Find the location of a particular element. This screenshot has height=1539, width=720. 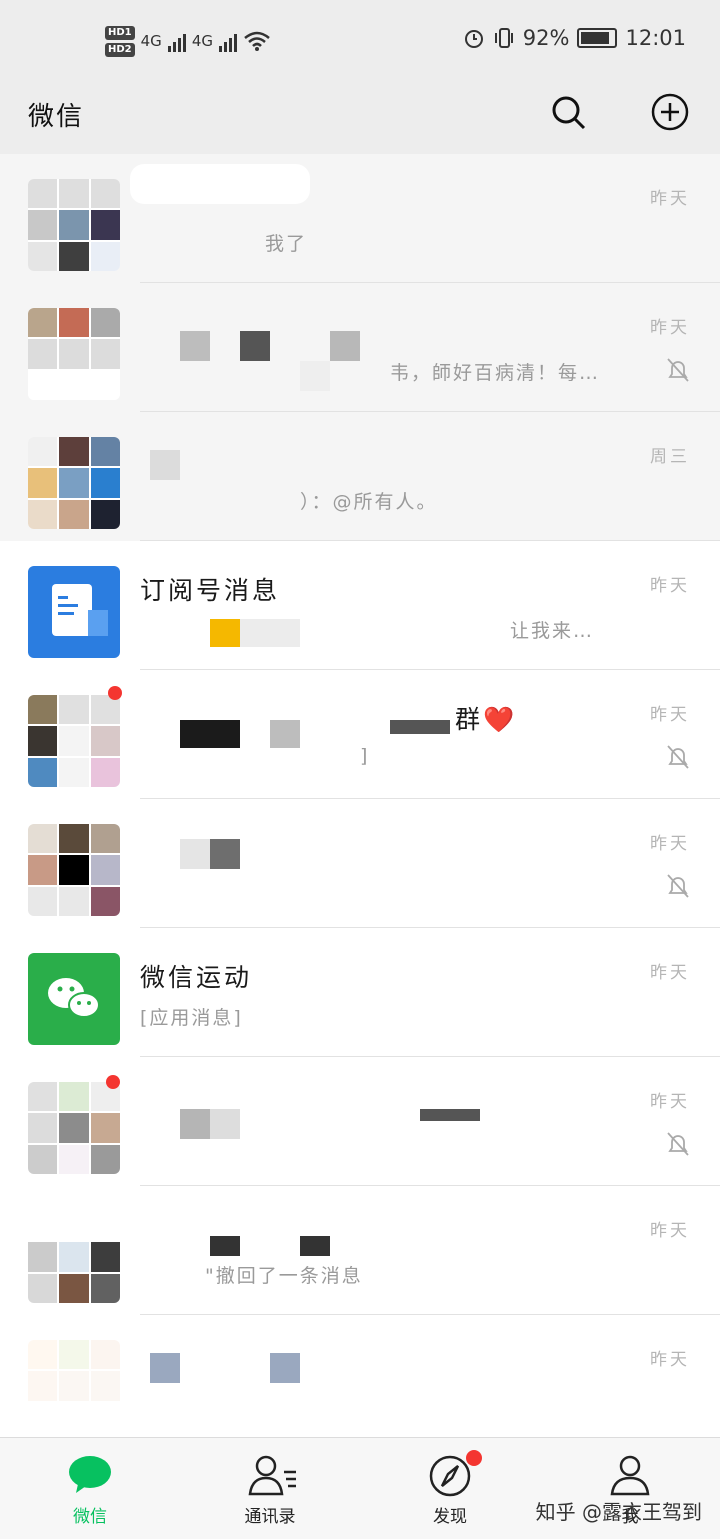

app-header: 微信 is located at coordinates (360, 117).